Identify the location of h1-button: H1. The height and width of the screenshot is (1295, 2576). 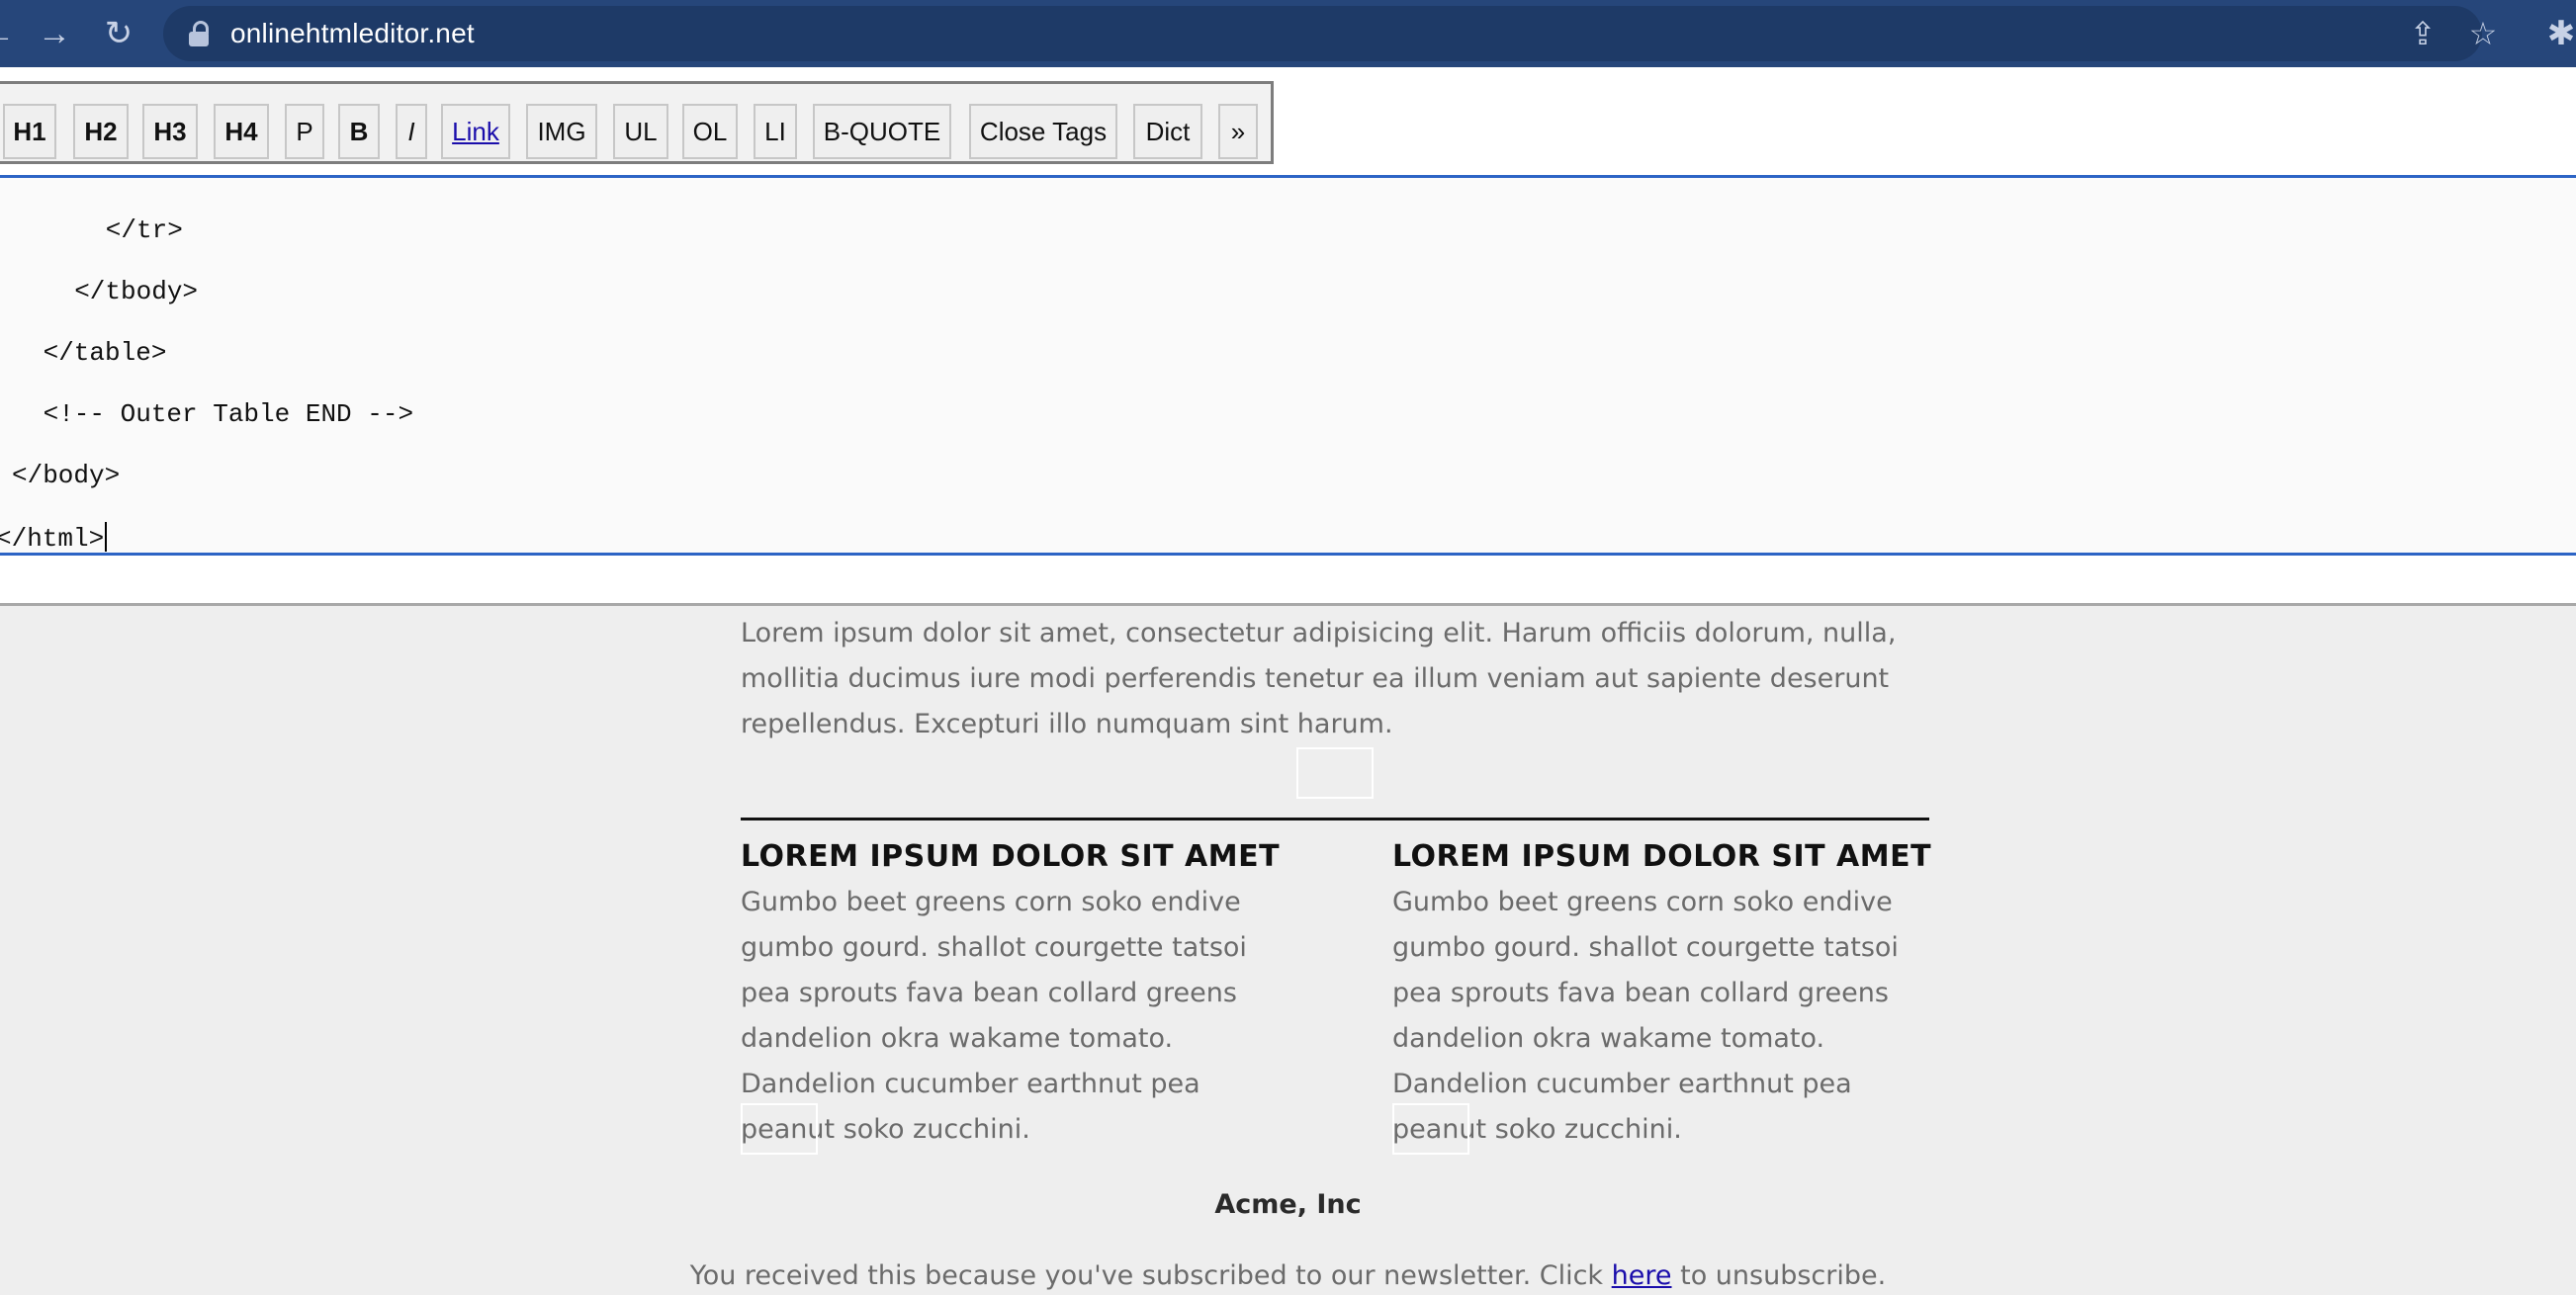
(29, 131).